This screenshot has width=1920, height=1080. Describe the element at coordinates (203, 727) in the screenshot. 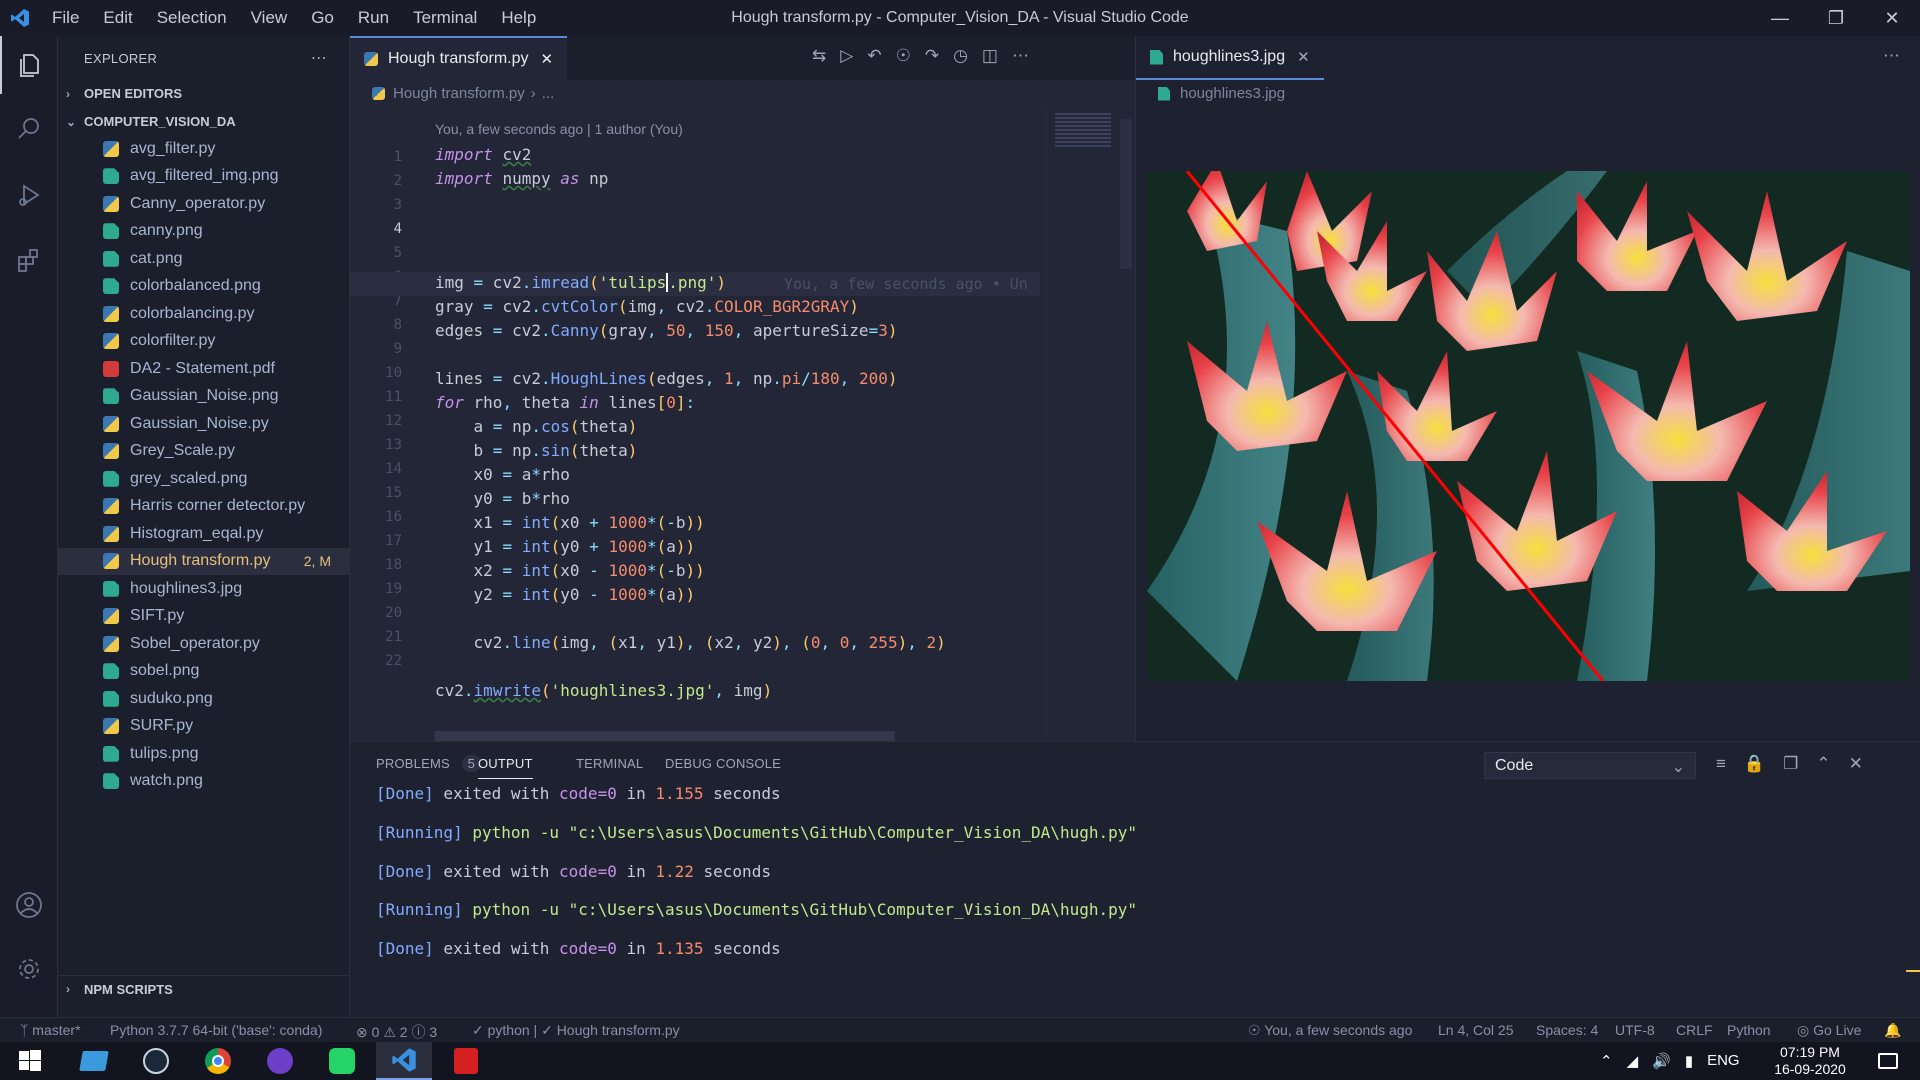

I see `file-item: SURF.py` at that location.